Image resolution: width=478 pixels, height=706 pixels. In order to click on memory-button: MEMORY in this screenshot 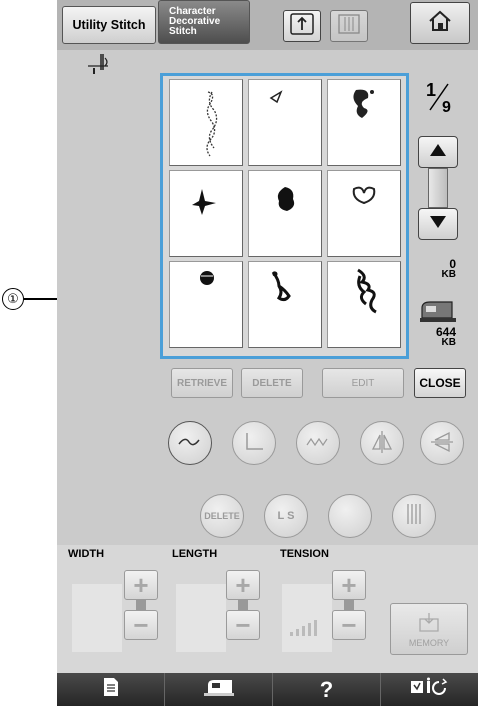, I will do `click(429, 629)`.